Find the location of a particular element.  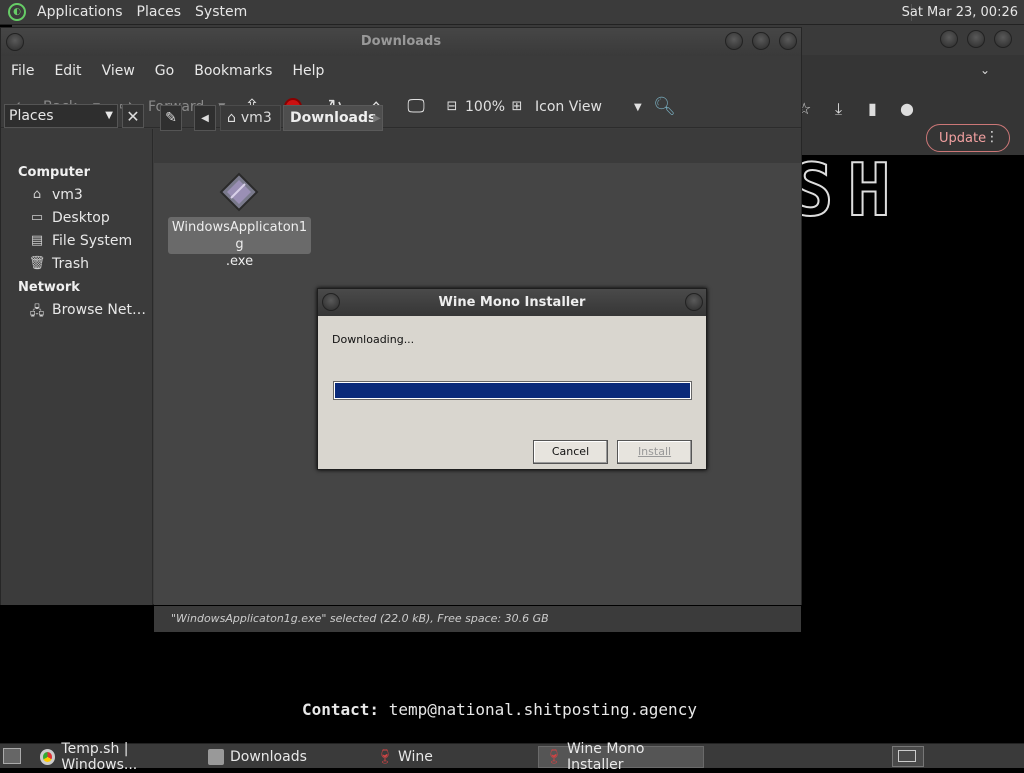

menubar: File Edit View Go Bookmarks Help is located at coordinates (401, 71).